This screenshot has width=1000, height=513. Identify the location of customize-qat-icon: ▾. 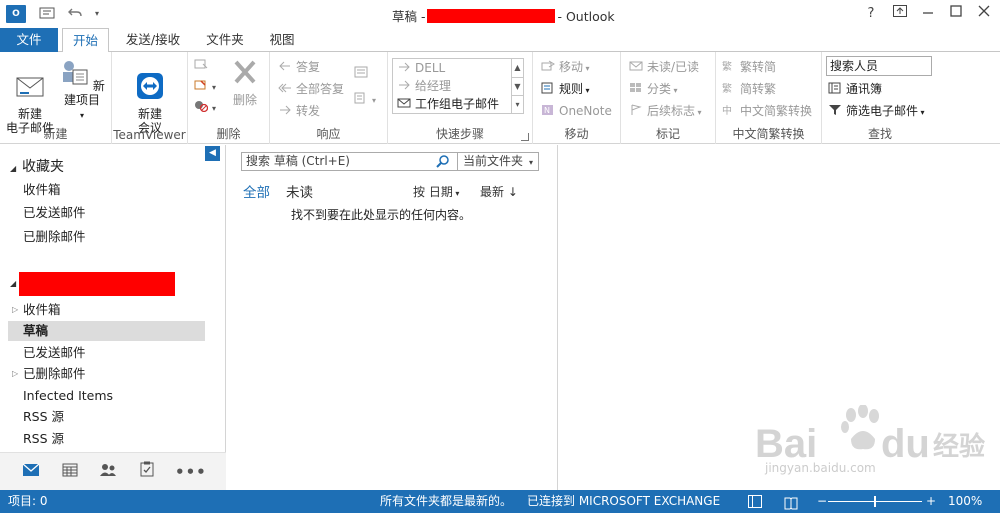
(97, 14).